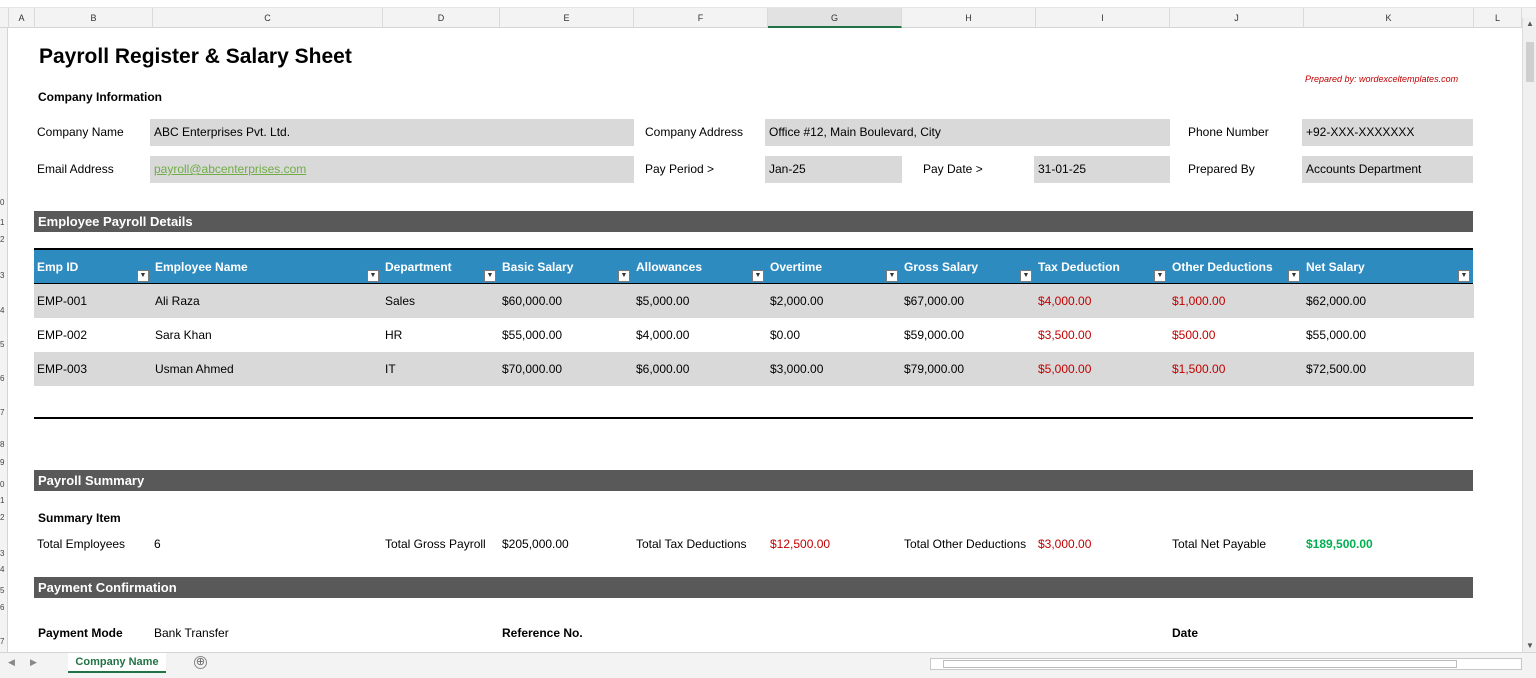 This screenshot has height=678, width=1536. I want to click on row-number: 9, so click(2, 462).